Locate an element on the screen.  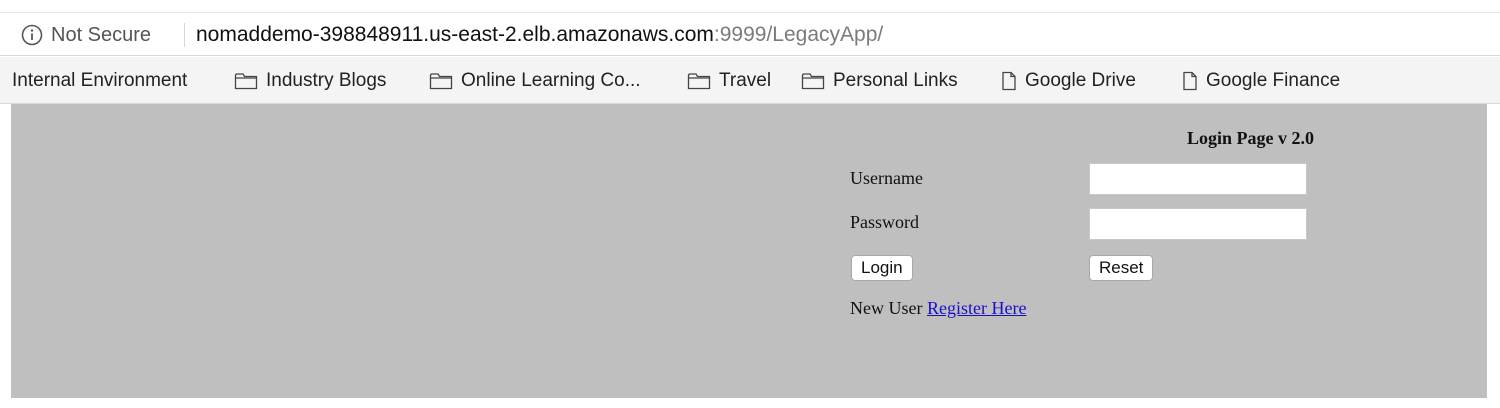
bookmark-label: Personal Links is located at coordinates (895, 80).